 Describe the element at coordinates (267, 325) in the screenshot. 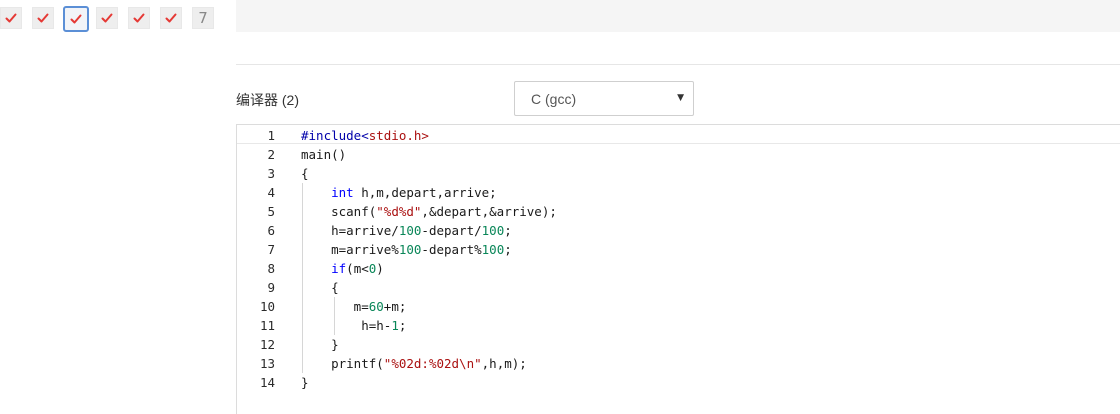

I see `line-number: 11` at that location.